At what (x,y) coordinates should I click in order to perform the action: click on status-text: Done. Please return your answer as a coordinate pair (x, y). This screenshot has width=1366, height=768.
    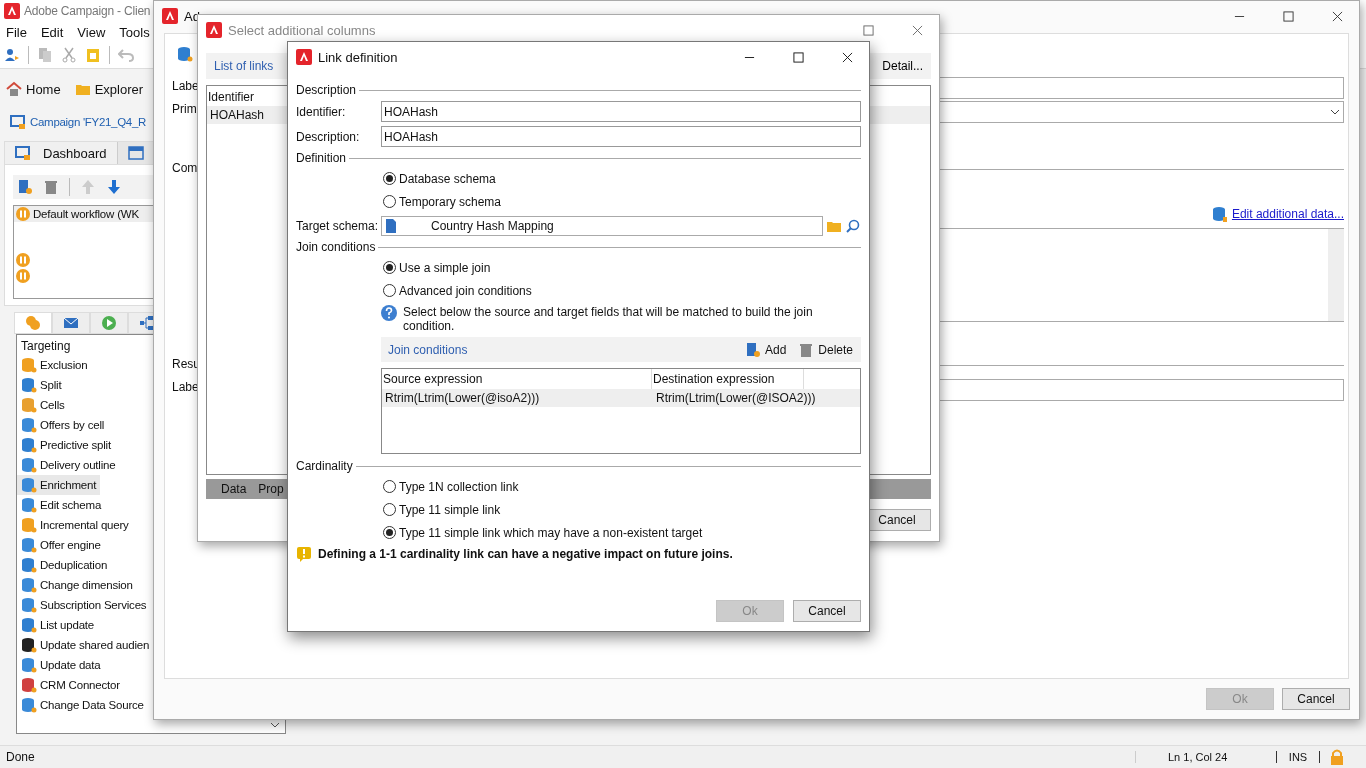
    Looking at the image, I should click on (20, 757).